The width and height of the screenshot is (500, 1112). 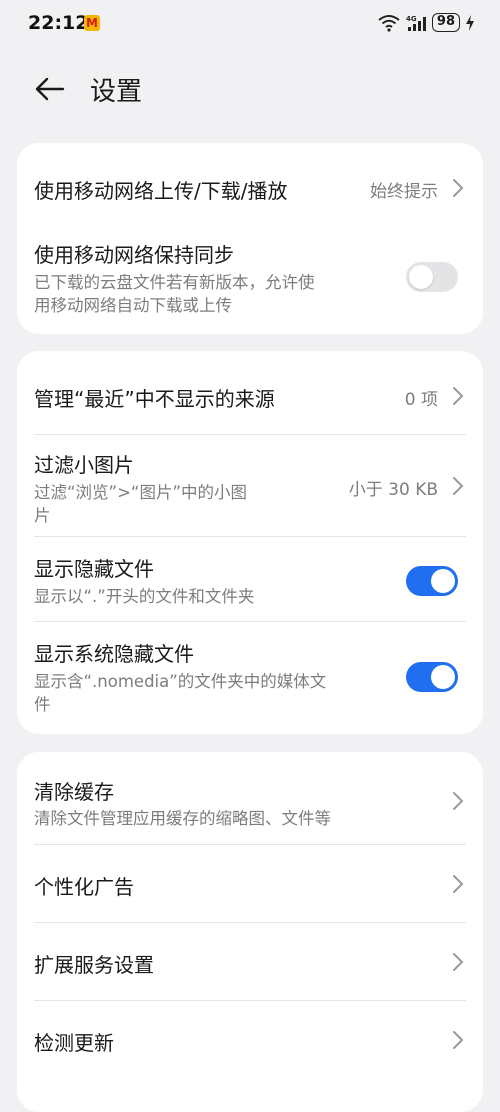 I want to click on extension-services-row: 扩展服务设置, so click(x=250, y=961).